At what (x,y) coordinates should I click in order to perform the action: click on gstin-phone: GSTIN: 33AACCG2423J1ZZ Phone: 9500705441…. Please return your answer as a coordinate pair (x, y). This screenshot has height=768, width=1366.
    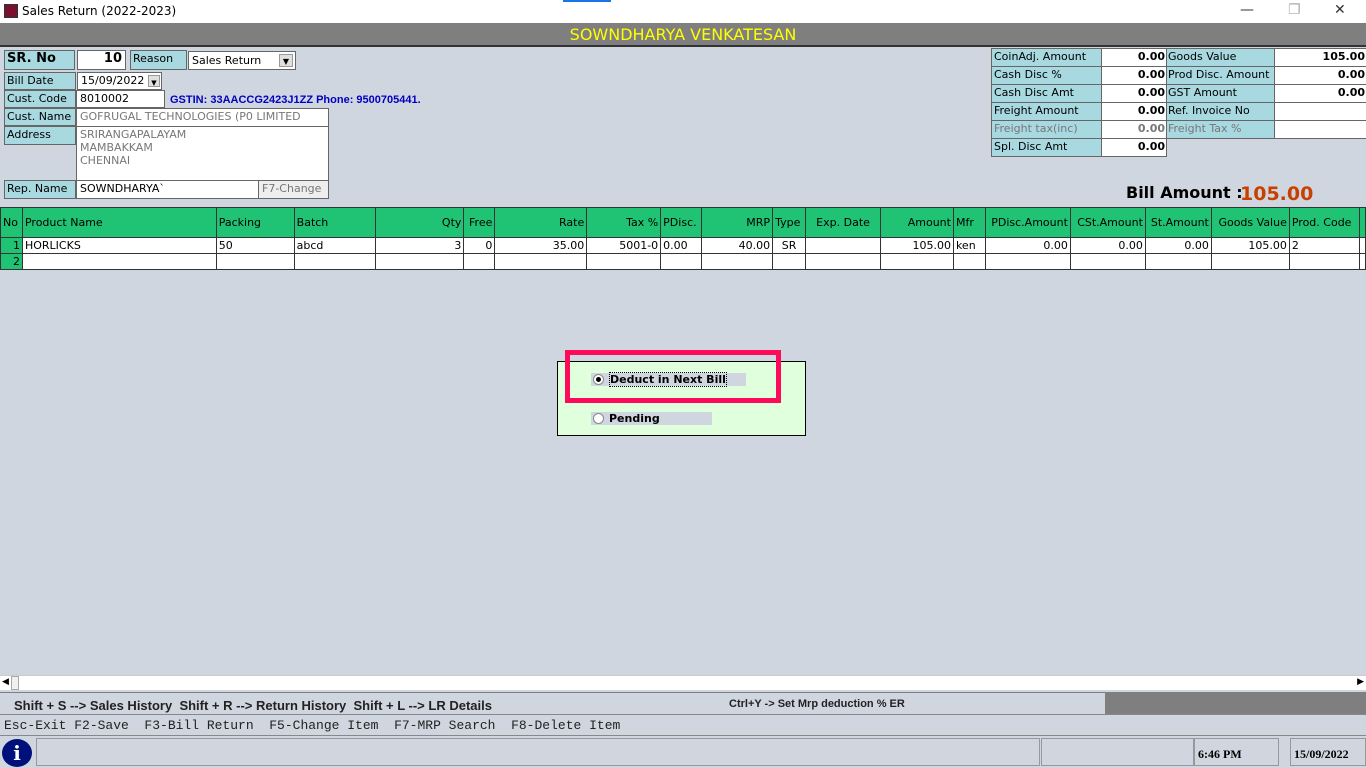
    Looking at the image, I should click on (295, 100).